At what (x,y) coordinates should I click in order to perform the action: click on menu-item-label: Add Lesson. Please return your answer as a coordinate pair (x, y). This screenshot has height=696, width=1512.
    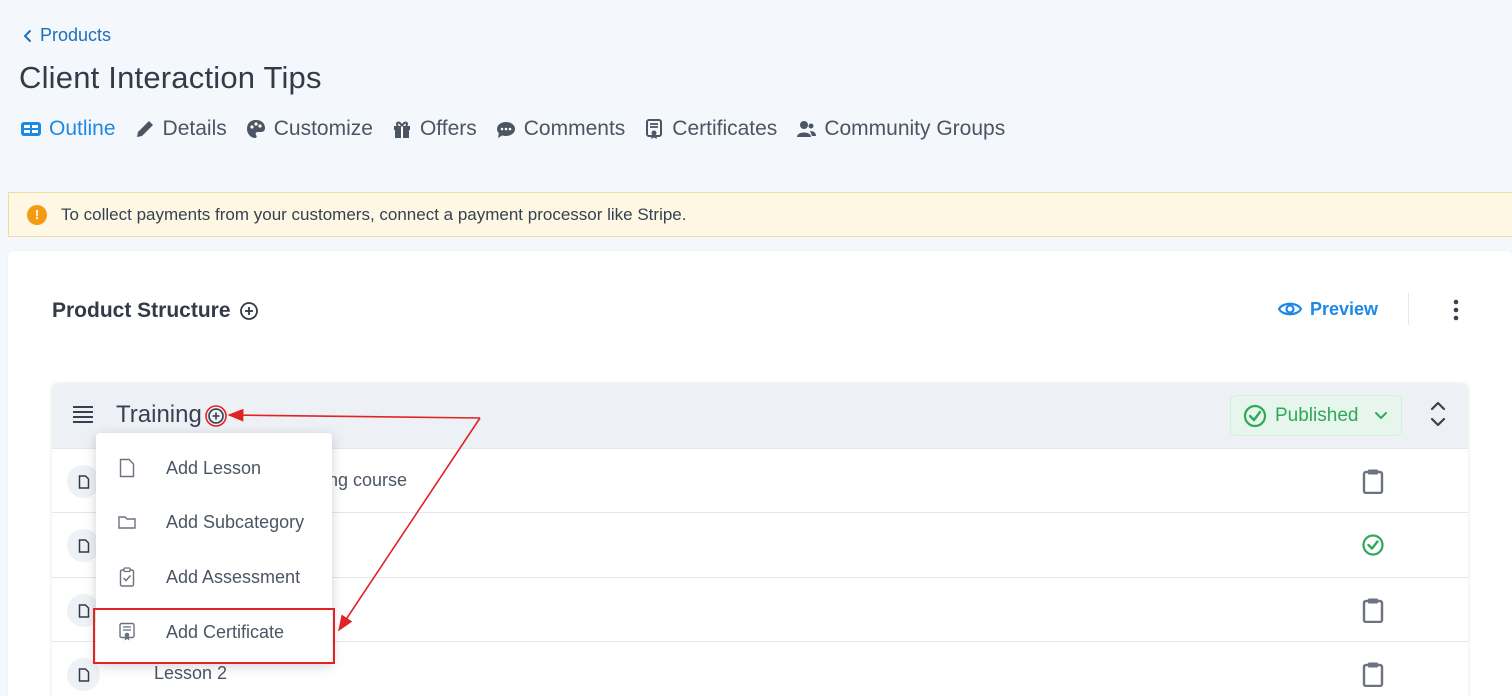
    Looking at the image, I should click on (214, 467).